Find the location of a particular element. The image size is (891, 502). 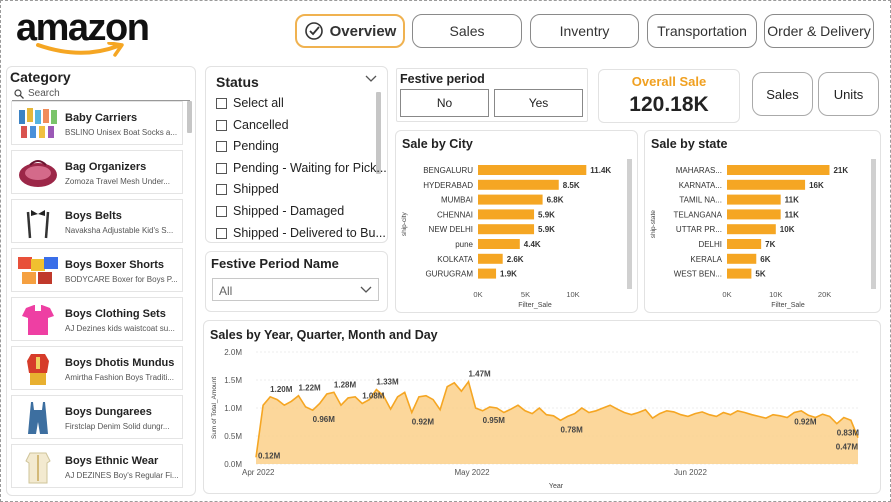

search-placeholder: Search is located at coordinates (44, 93).